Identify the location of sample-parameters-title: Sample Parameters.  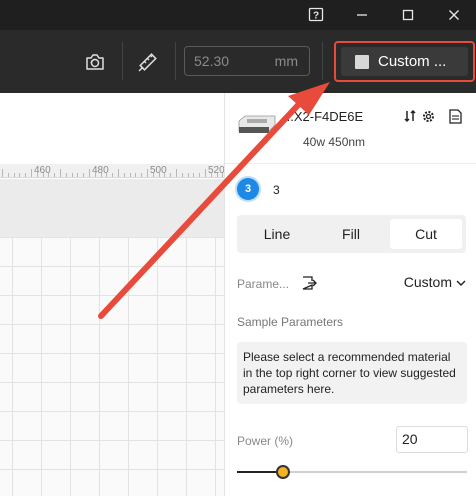
(290, 322).